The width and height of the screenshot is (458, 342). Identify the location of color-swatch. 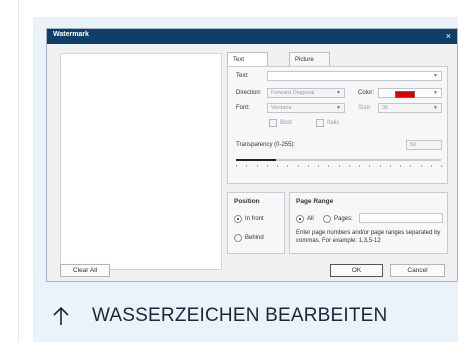
(405, 94).